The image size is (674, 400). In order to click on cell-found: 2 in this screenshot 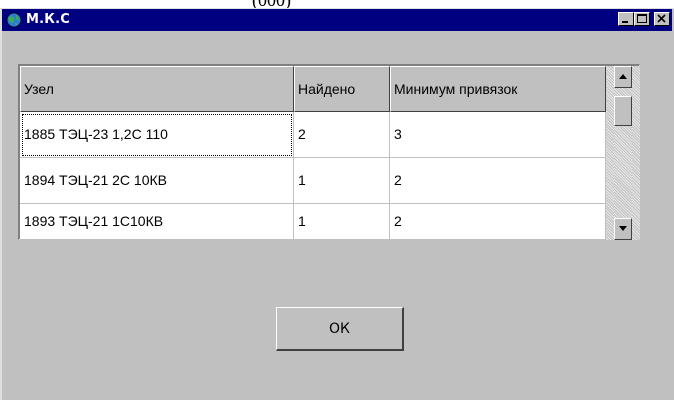, I will do `click(342, 135)`.